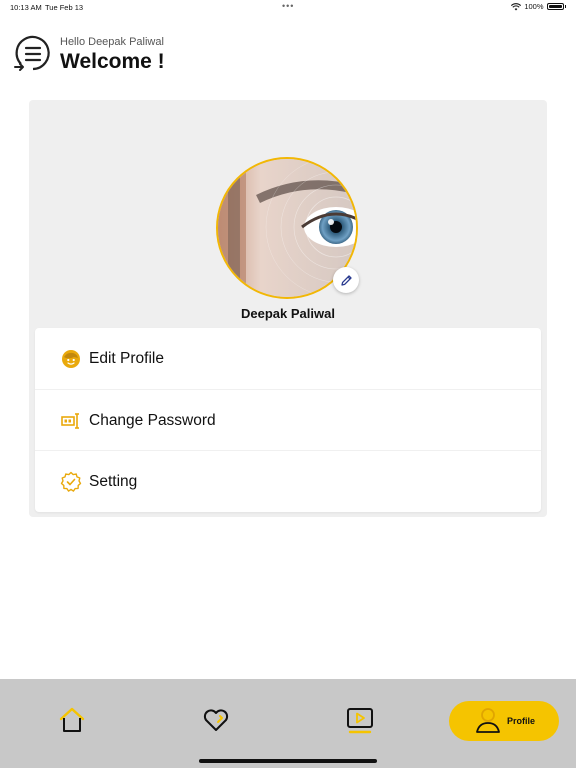  What do you see at coordinates (71, 359) in the screenshot?
I see `face-icon` at bounding box center [71, 359].